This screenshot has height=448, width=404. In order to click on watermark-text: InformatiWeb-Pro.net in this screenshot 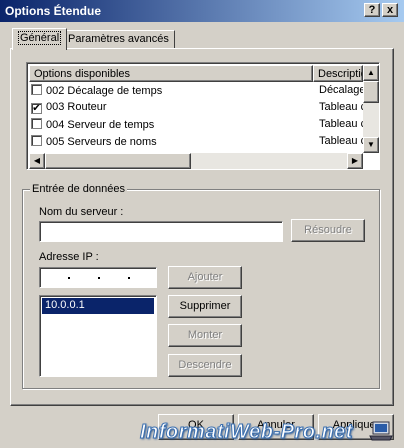, I will do `click(246, 432)`.